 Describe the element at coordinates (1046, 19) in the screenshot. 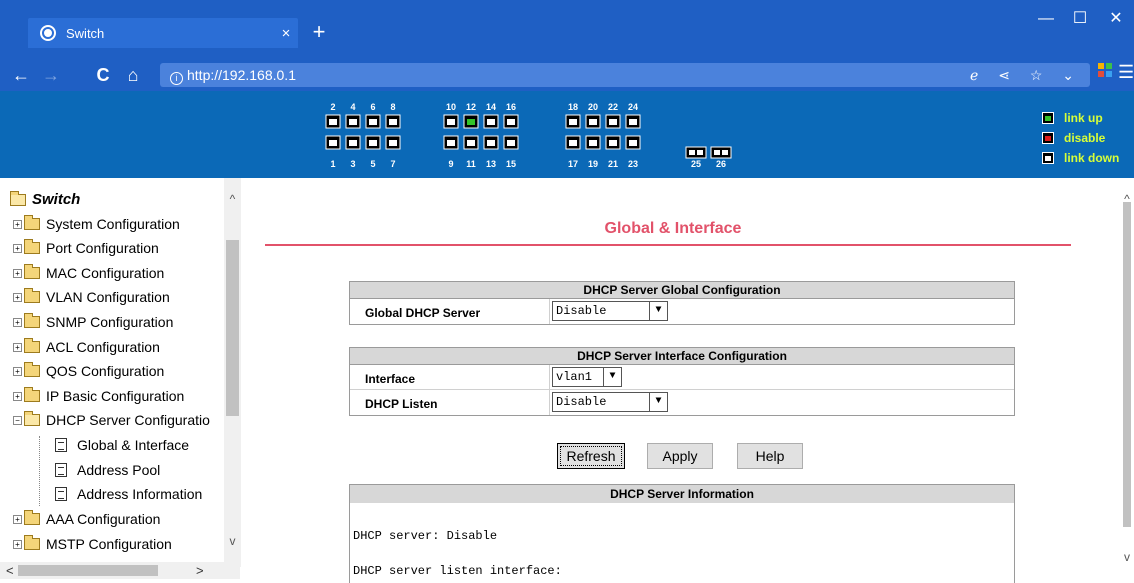

I see `minimize-button: —` at that location.